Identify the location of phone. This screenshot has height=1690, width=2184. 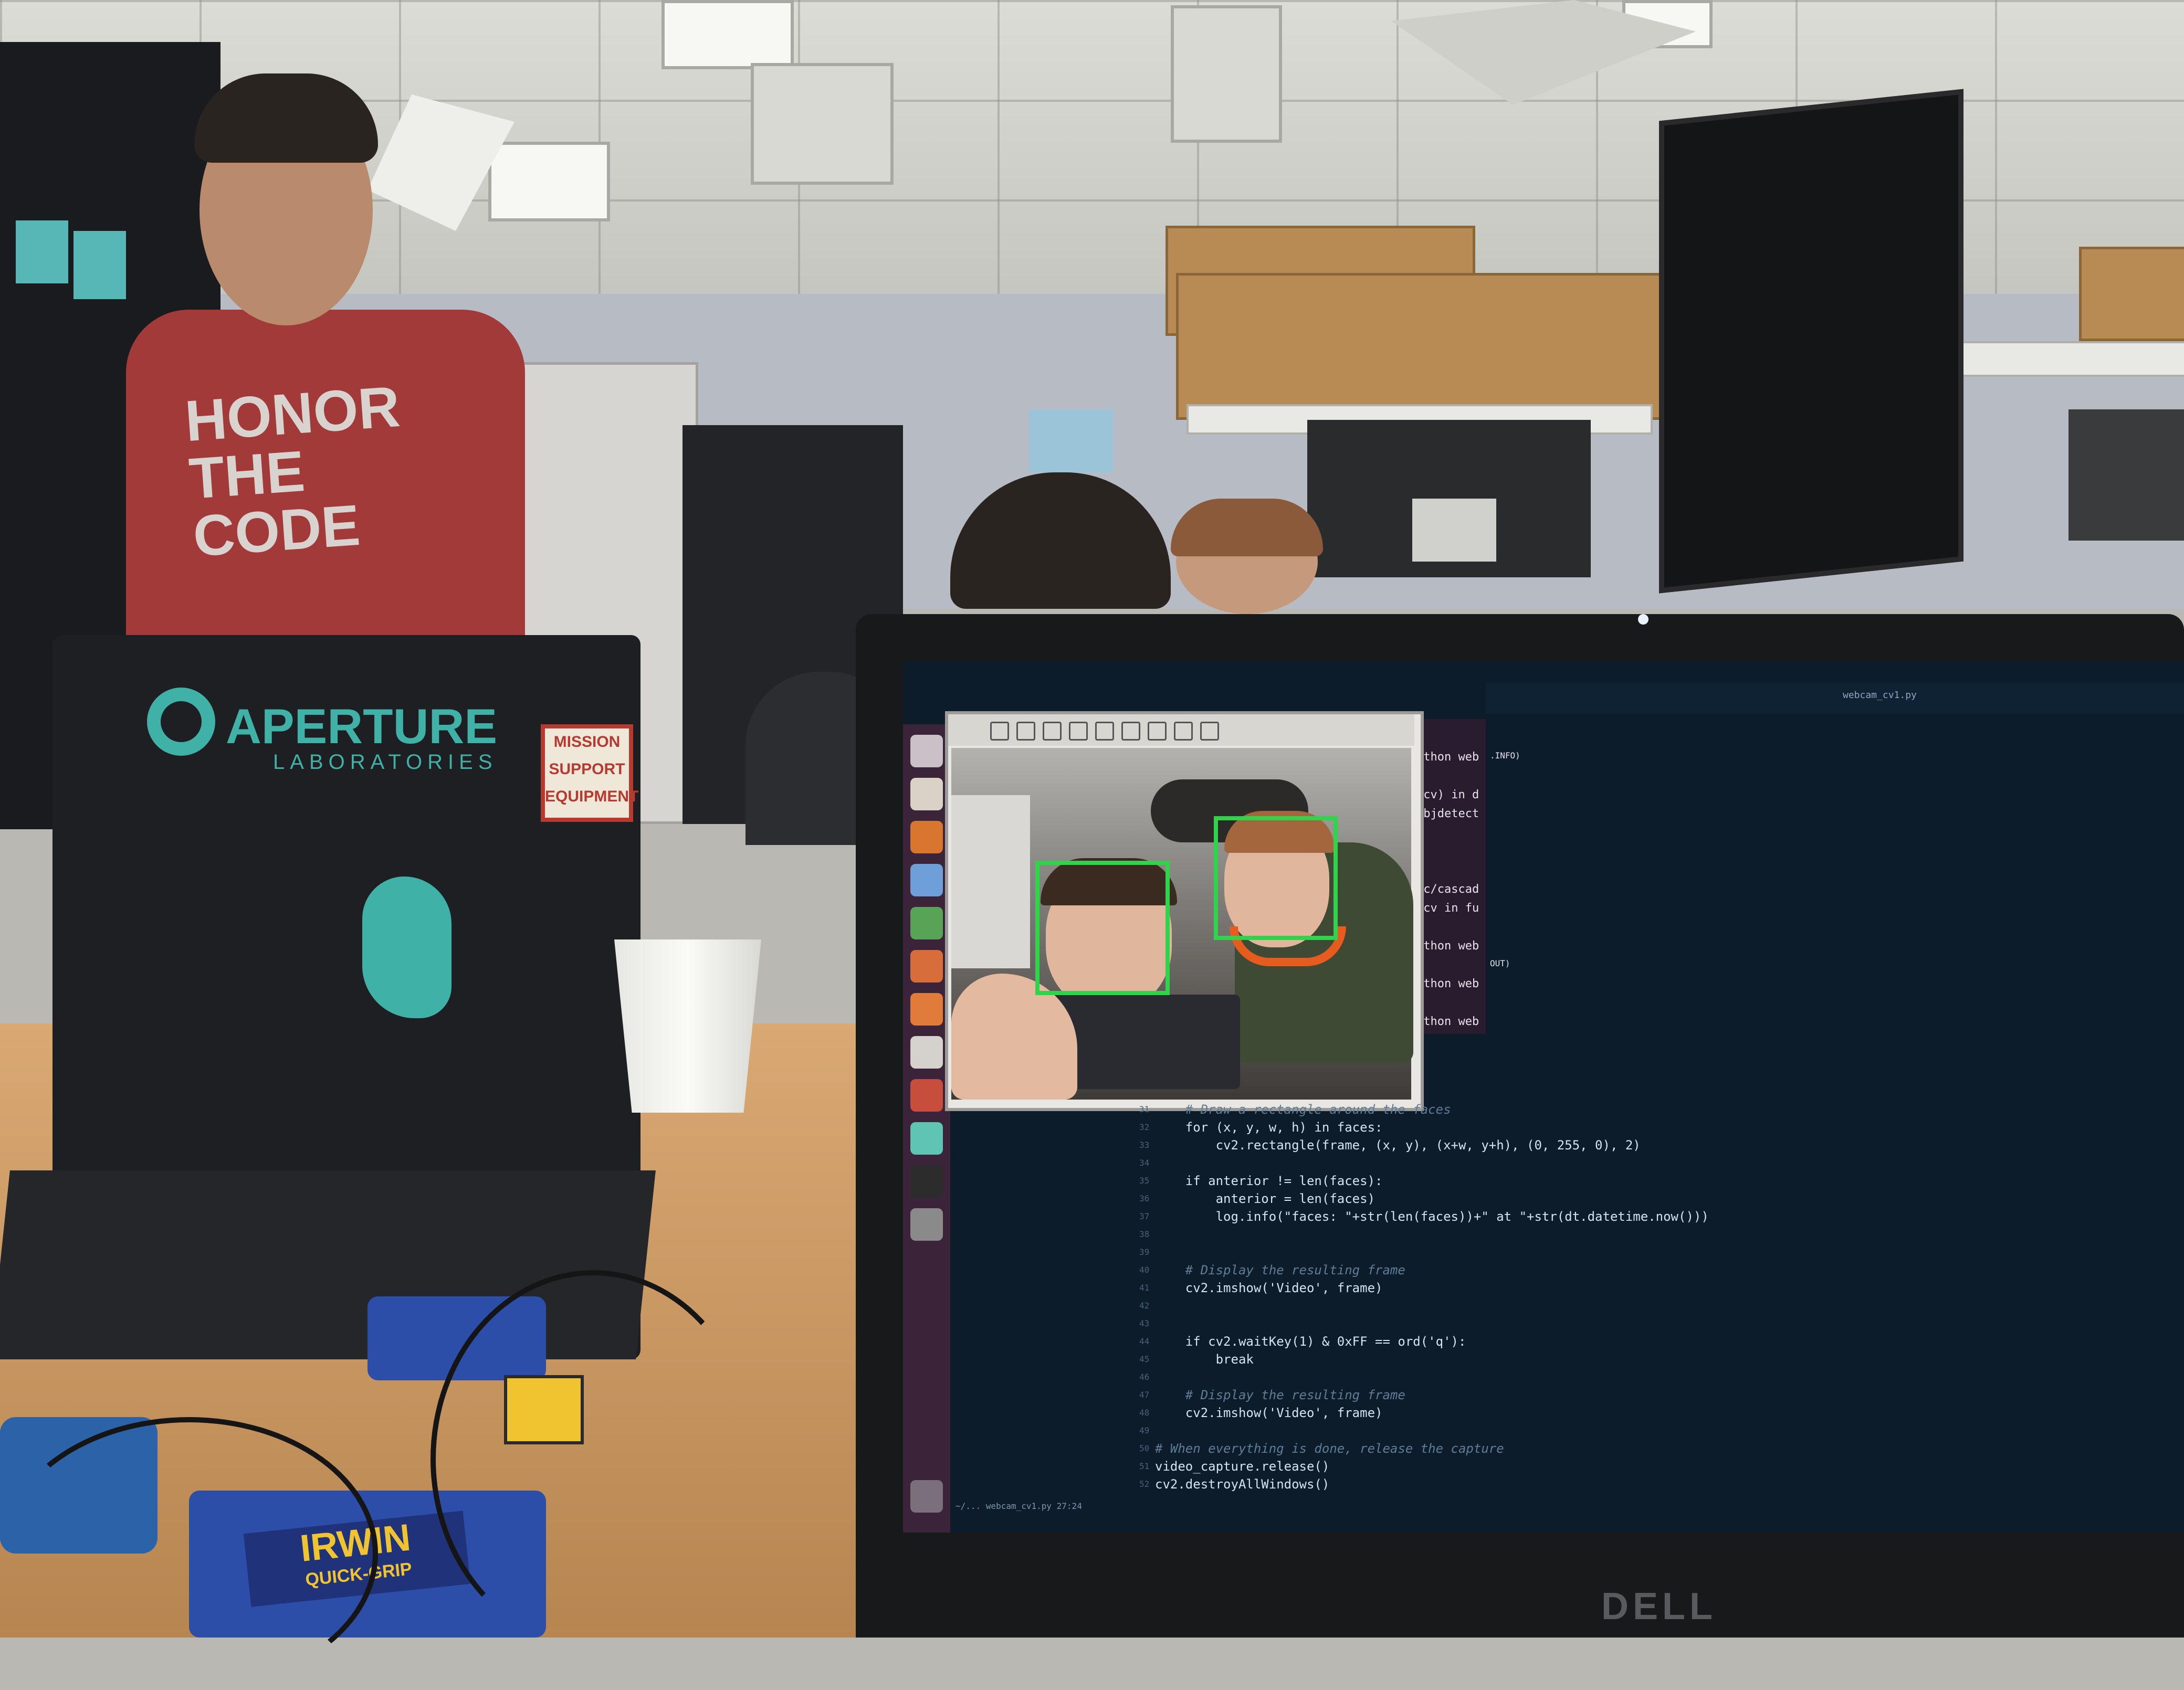
(1145, 1042).